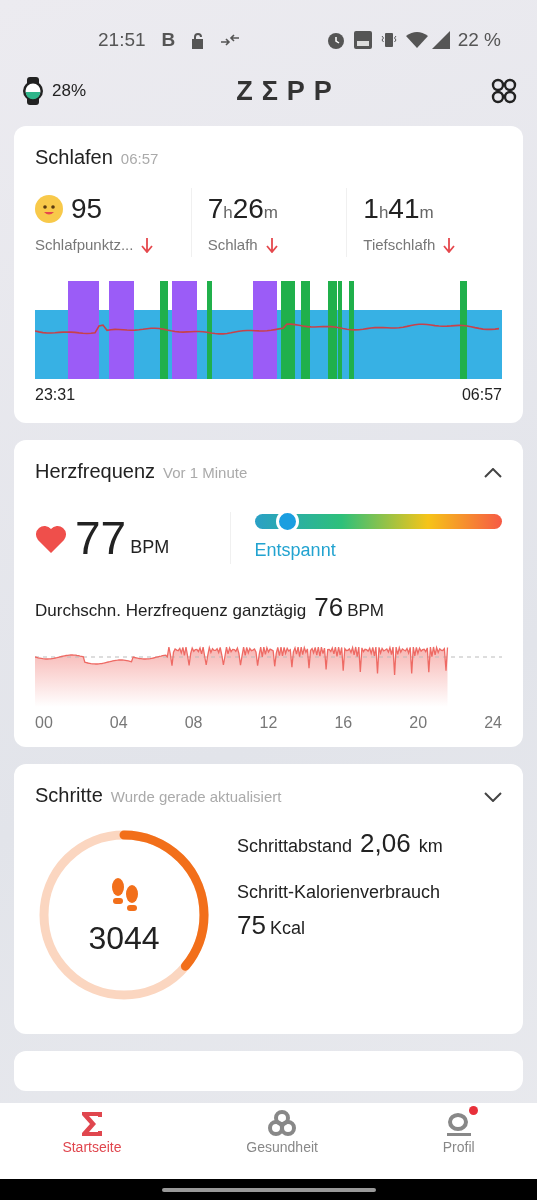  I want to click on metric-value: 95, so click(87, 209).